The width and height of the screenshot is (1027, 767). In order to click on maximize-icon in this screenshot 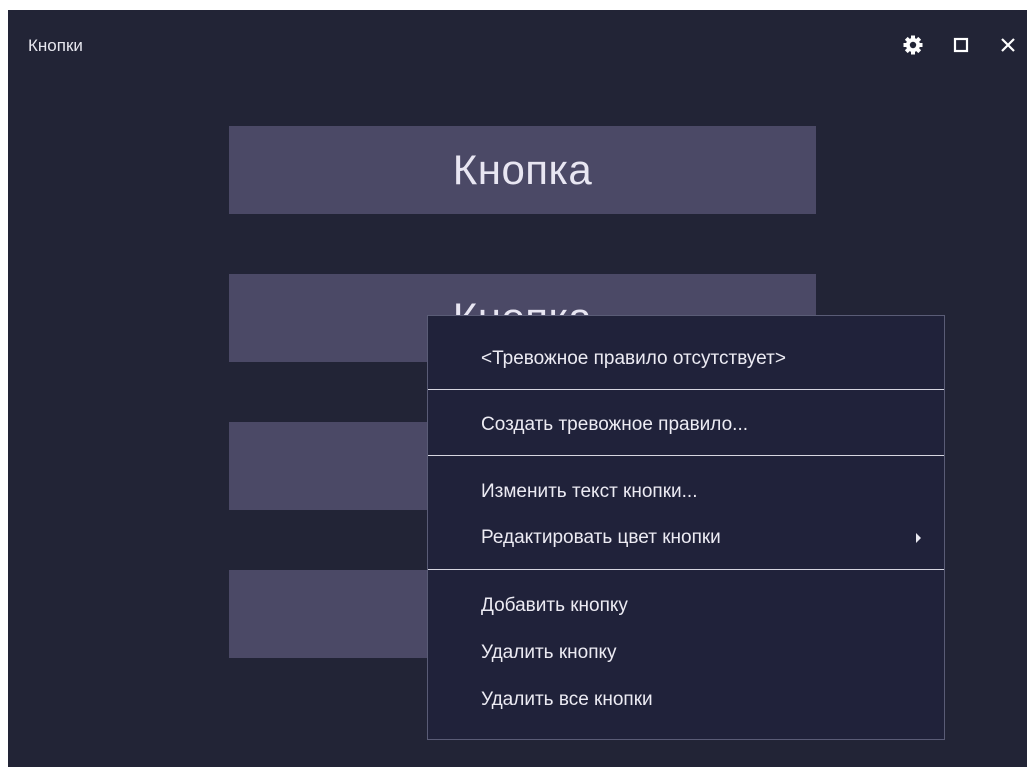, I will do `click(961, 45)`.